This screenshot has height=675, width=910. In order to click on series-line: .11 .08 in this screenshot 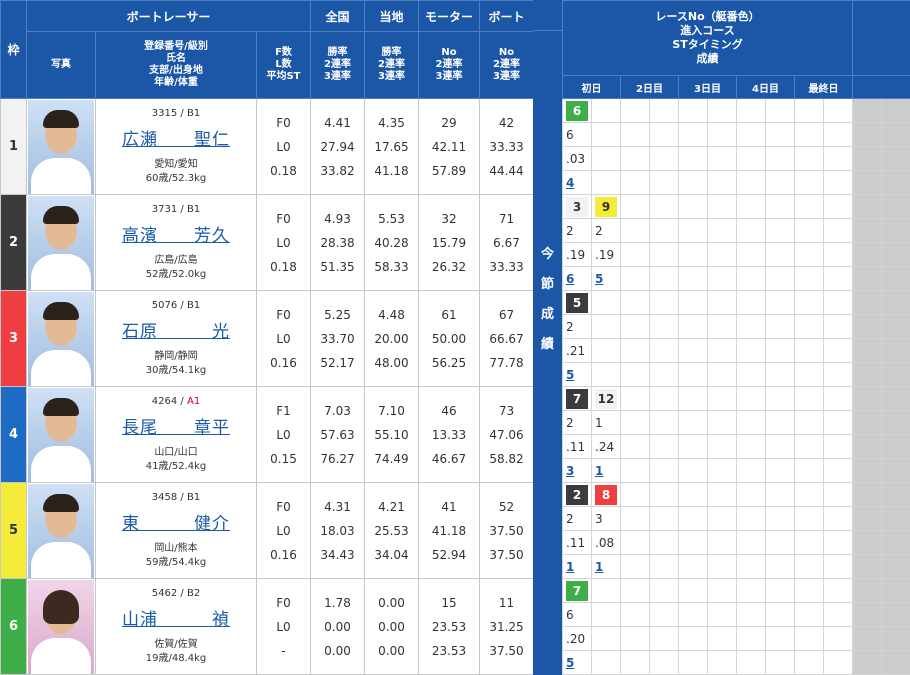, I will do `click(736, 542)`.